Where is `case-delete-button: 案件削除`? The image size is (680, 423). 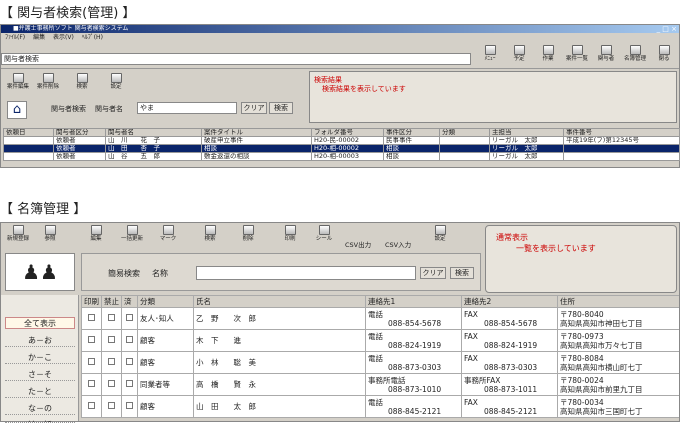
case-delete-button: 案件削除 is located at coordinates (48, 82).